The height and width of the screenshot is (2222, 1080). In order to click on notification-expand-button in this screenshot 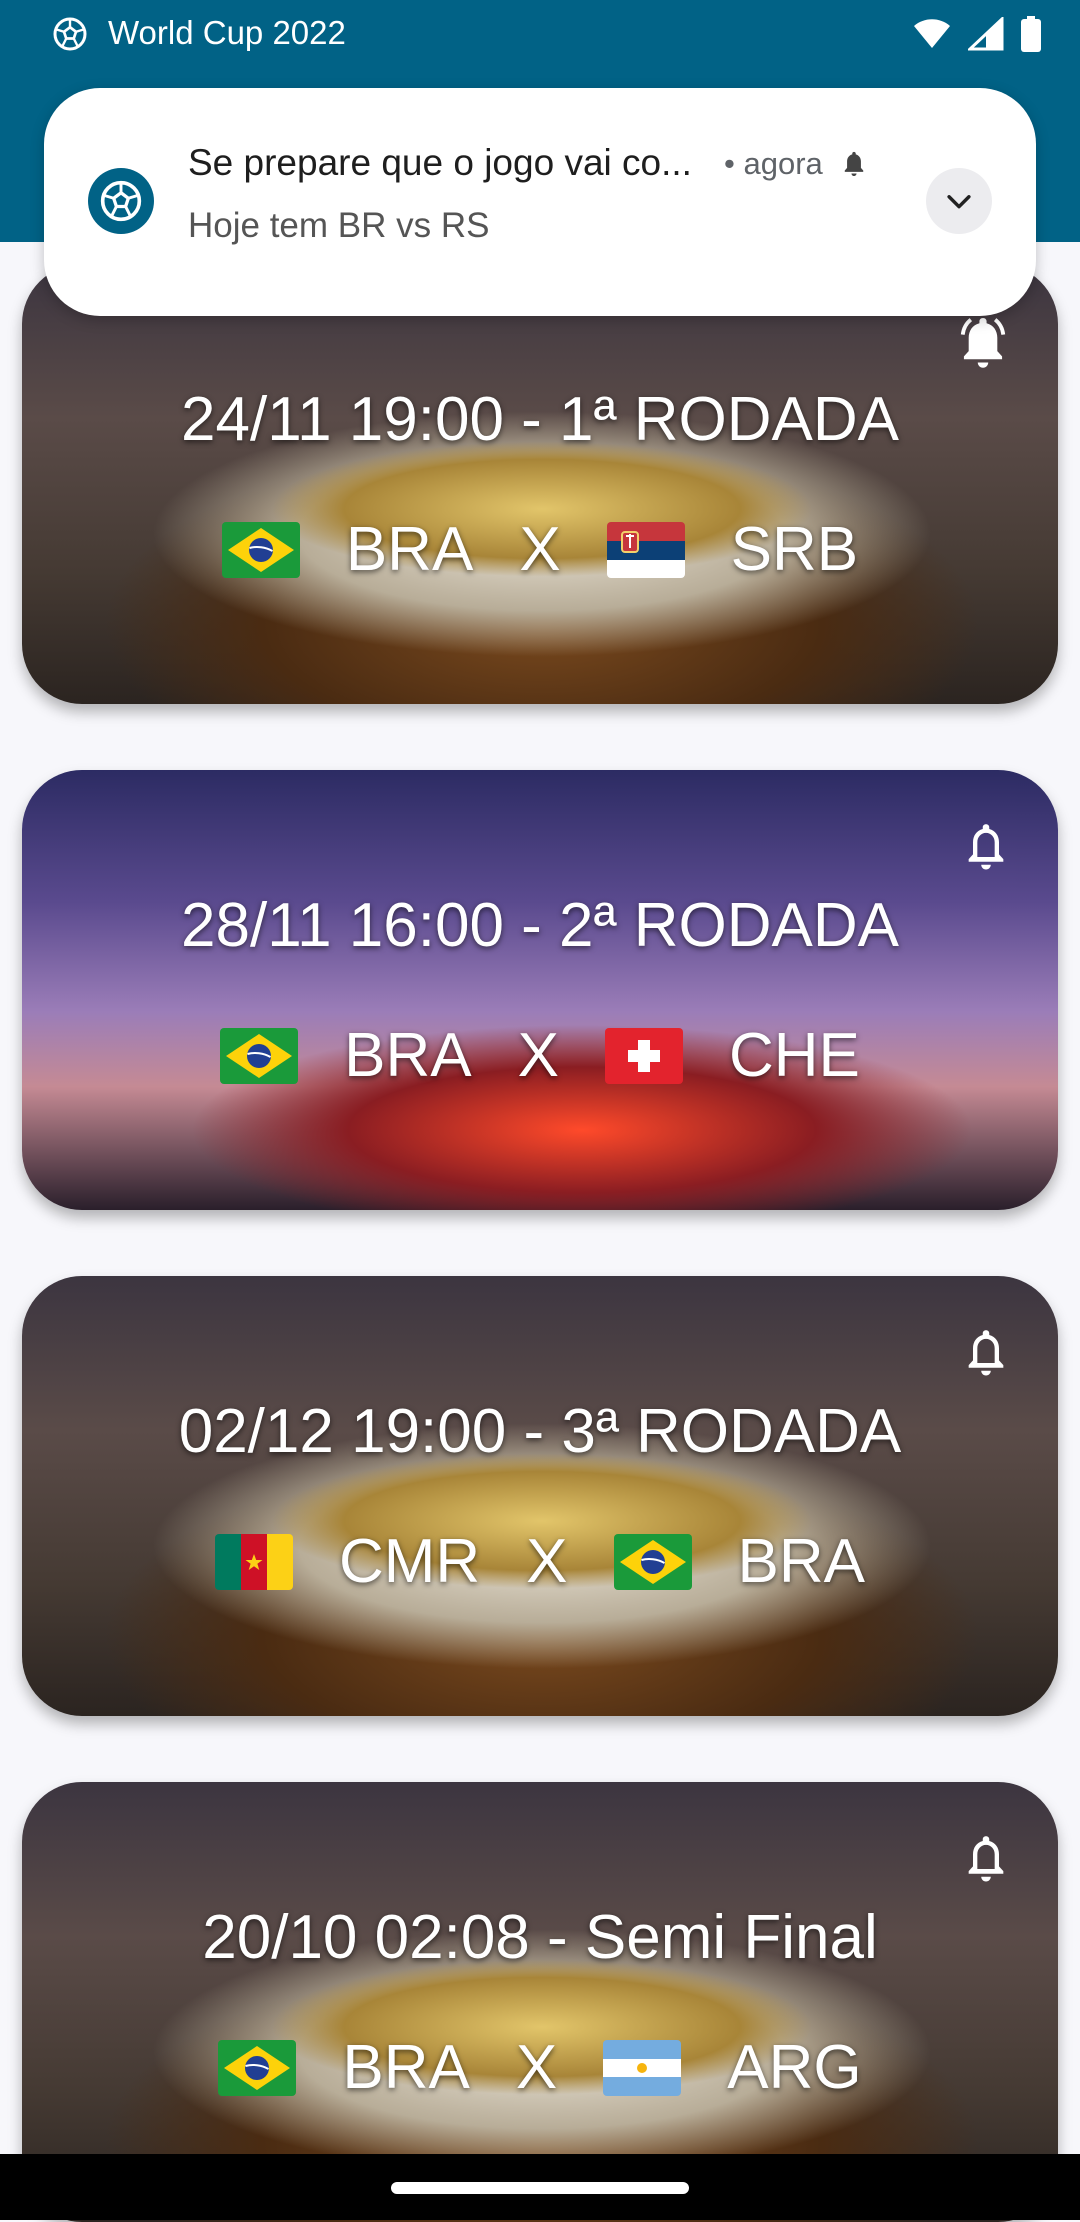, I will do `click(959, 201)`.